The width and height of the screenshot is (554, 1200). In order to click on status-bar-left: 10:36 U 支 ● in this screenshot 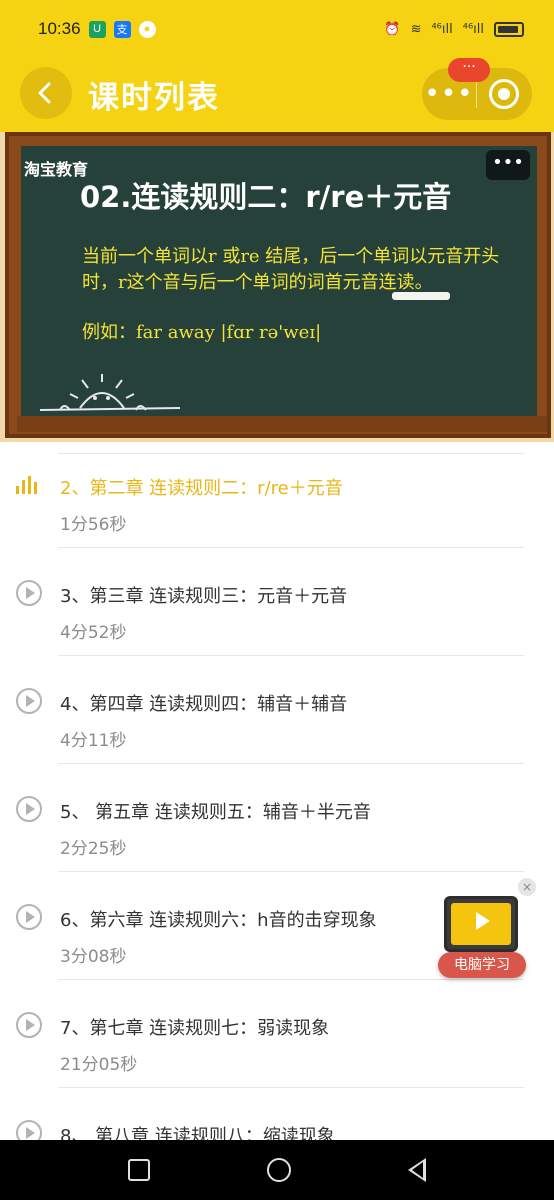, I will do `click(97, 29)`.